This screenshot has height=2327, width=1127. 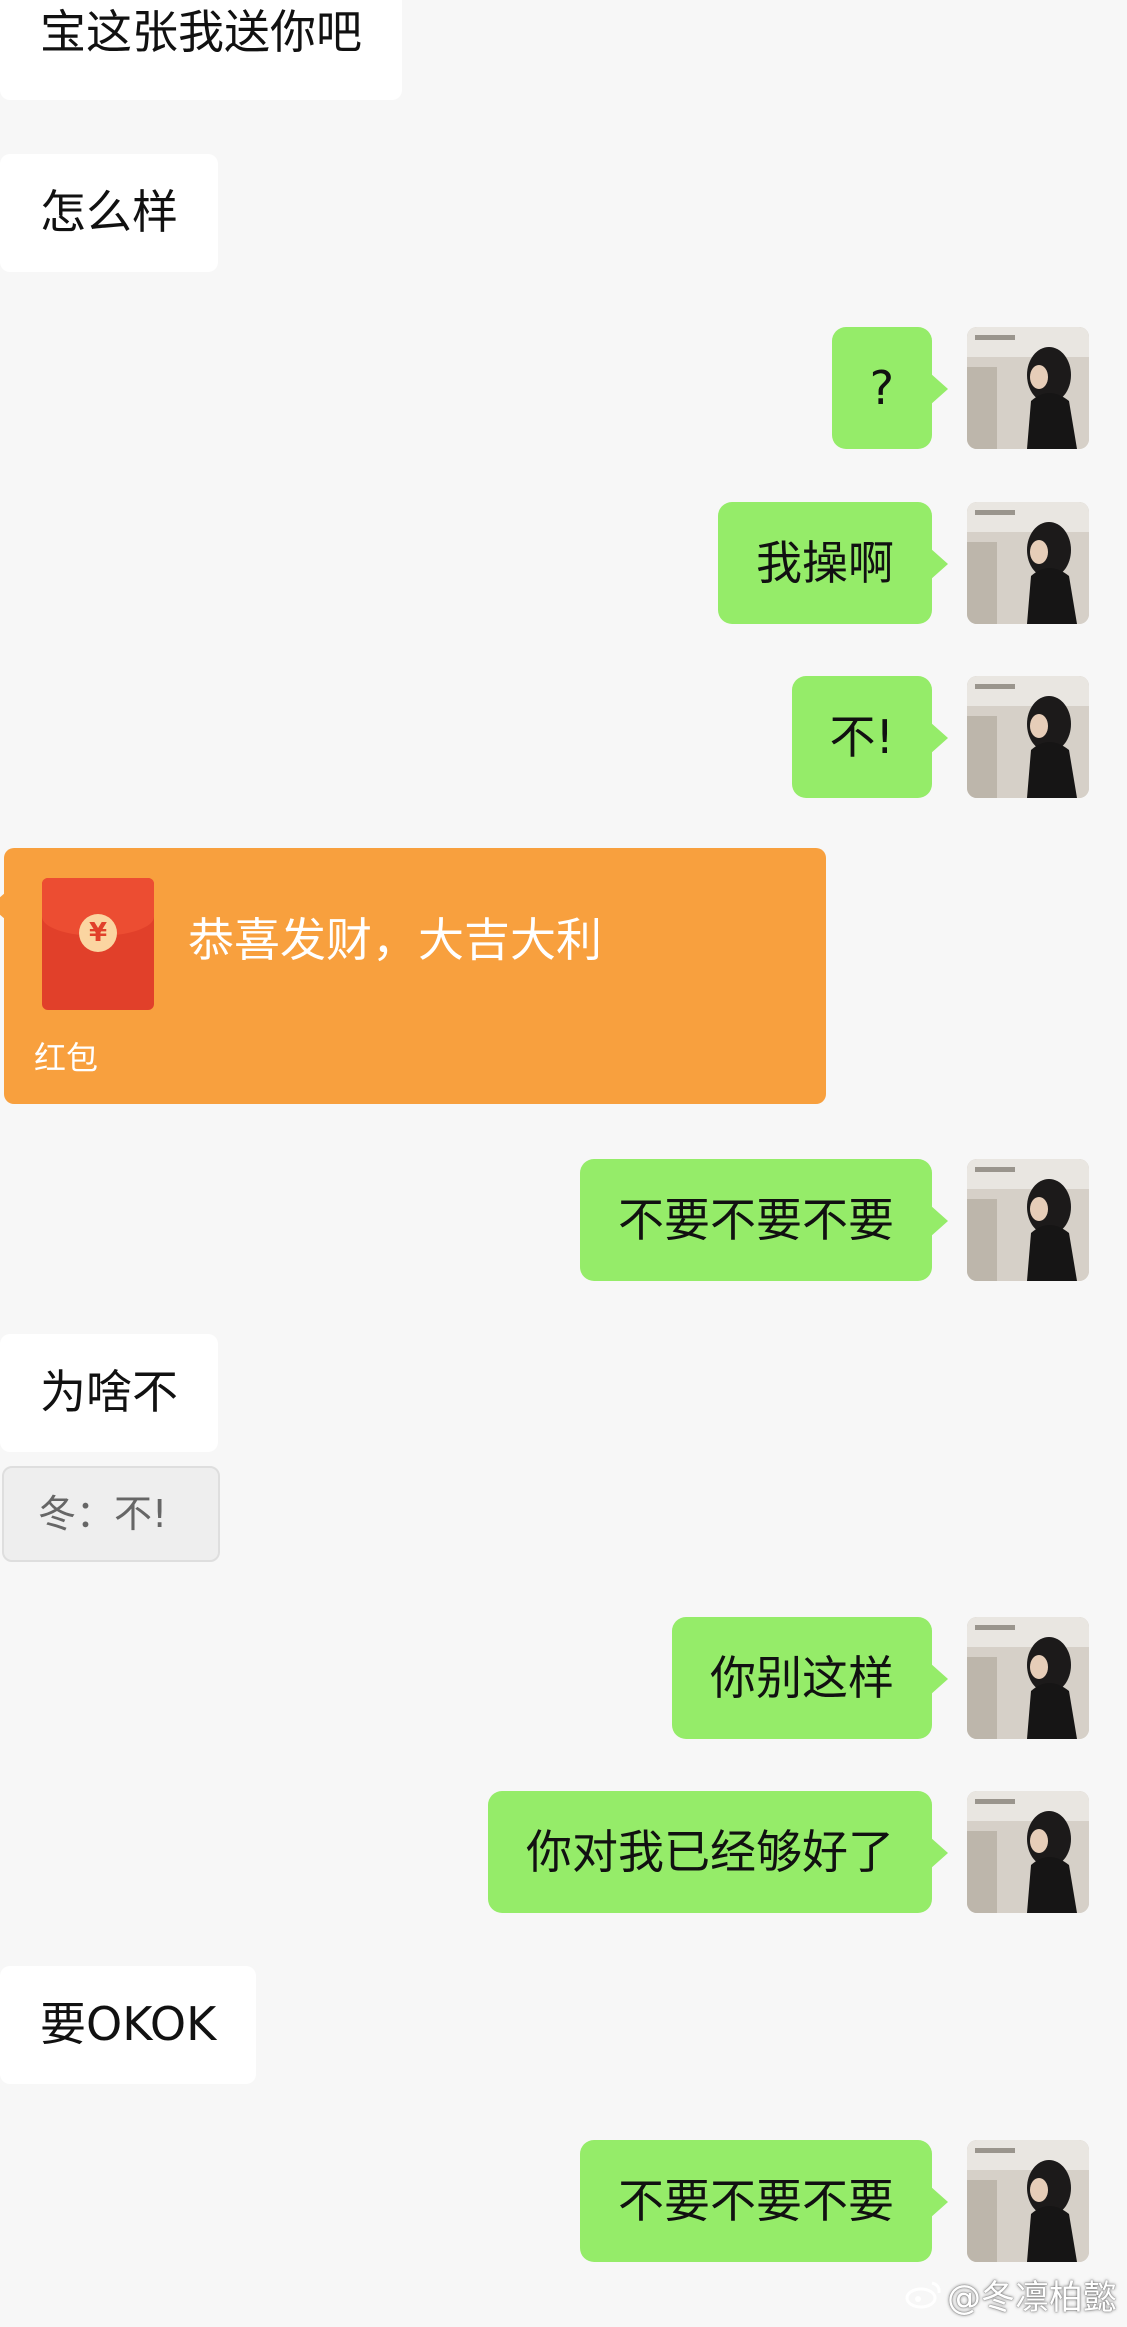 I want to click on weibo-icon, so click(x=924, y=2298).